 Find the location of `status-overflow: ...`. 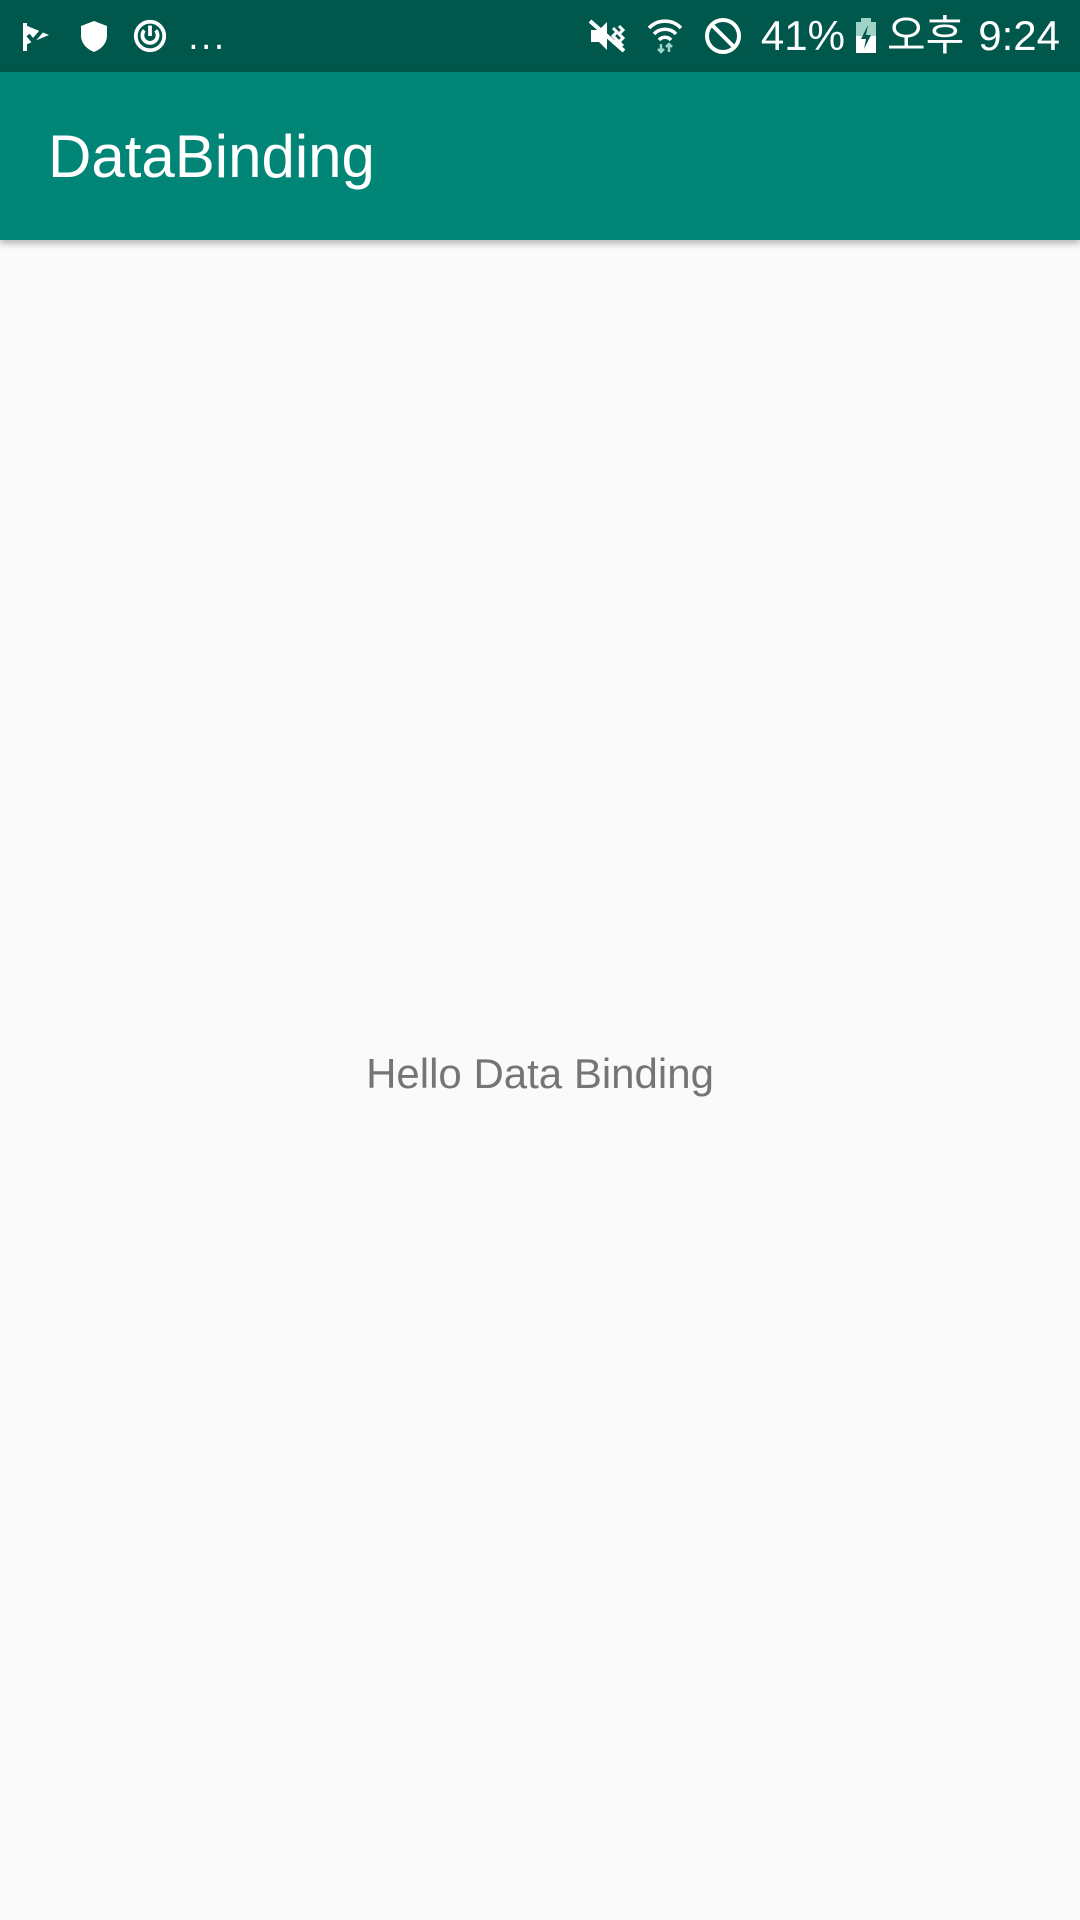

status-overflow: ... is located at coordinates (207, 38).